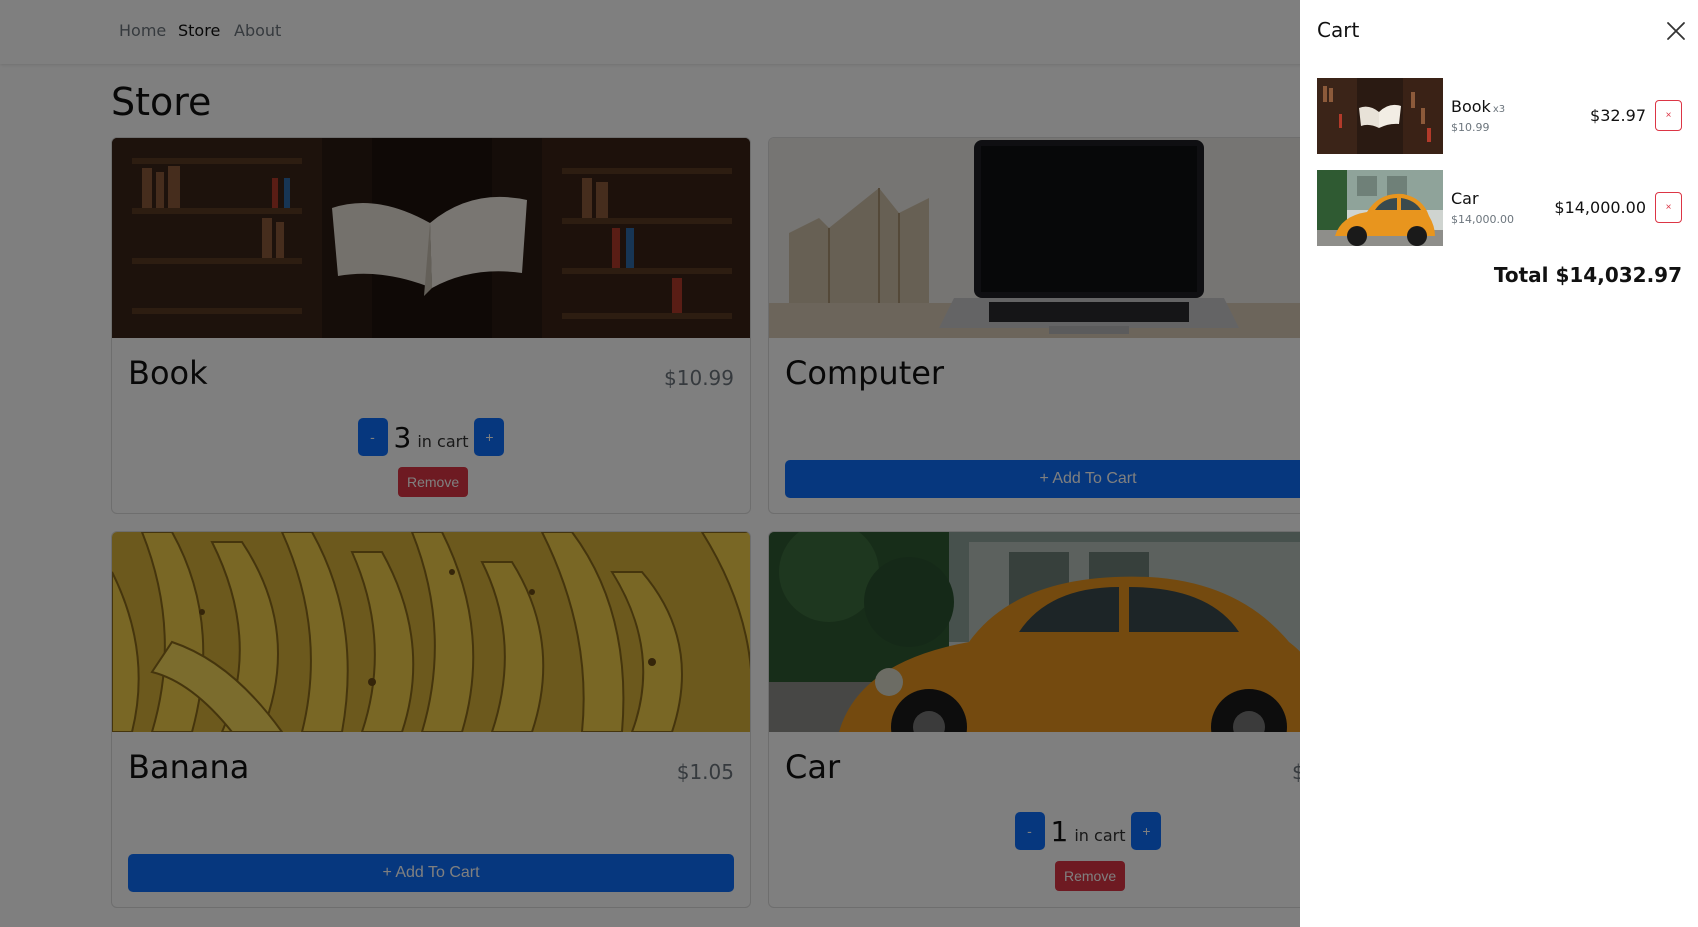 This screenshot has height=927, width=1698. Describe the element at coordinates (1587, 275) in the screenshot. I see `cart-total: Total $14,032.97` at that location.